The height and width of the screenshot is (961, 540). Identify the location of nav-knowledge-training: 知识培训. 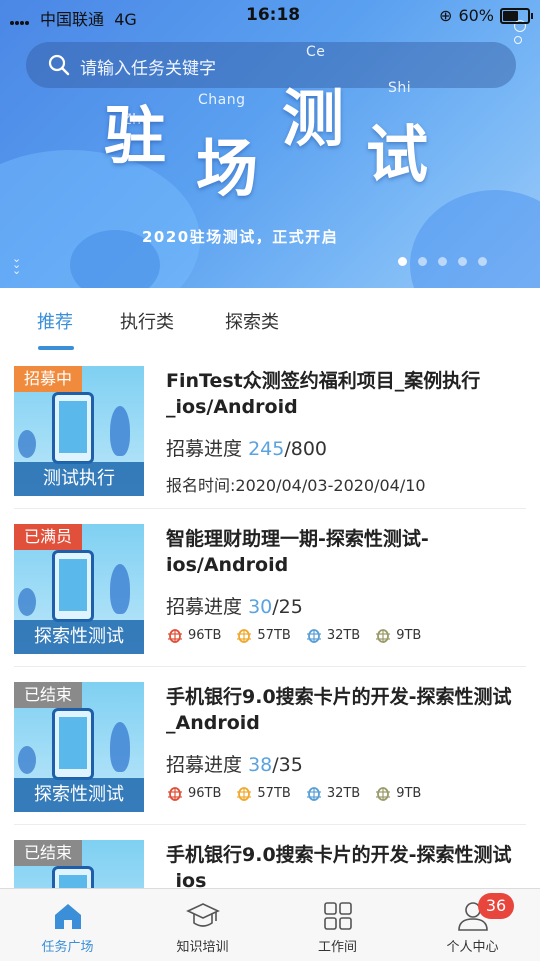
(202, 925).